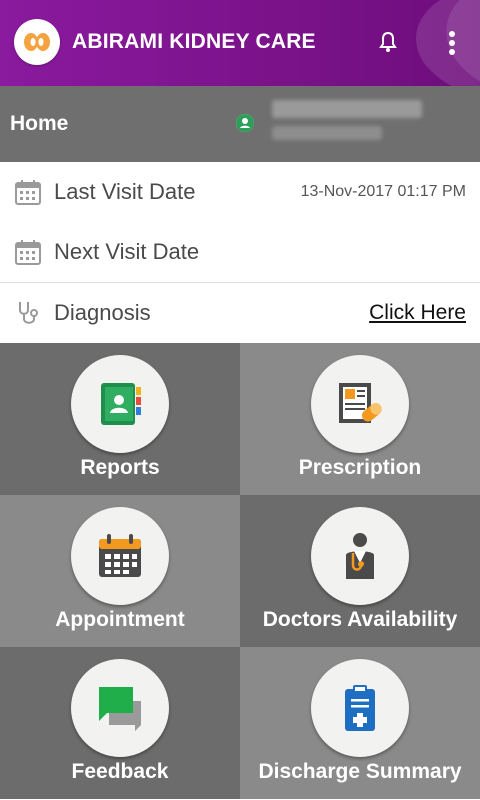  I want to click on feedback-label: Feedback, so click(120, 771).